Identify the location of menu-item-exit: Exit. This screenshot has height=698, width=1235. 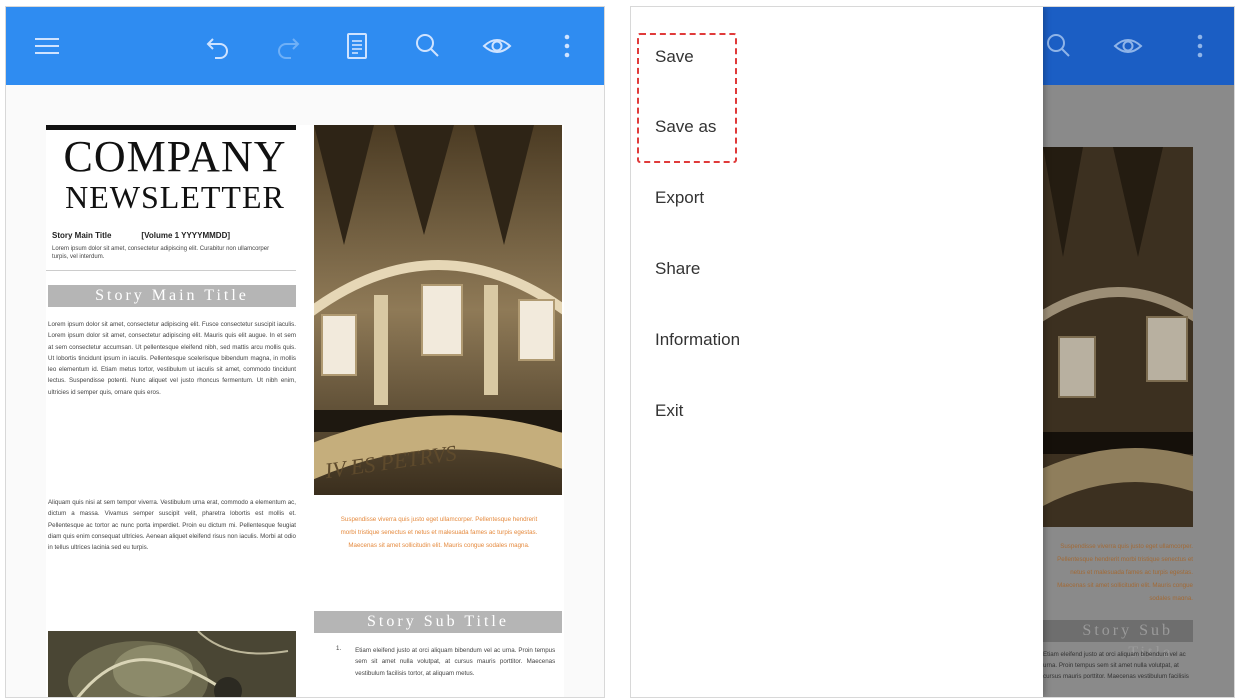
(669, 411).